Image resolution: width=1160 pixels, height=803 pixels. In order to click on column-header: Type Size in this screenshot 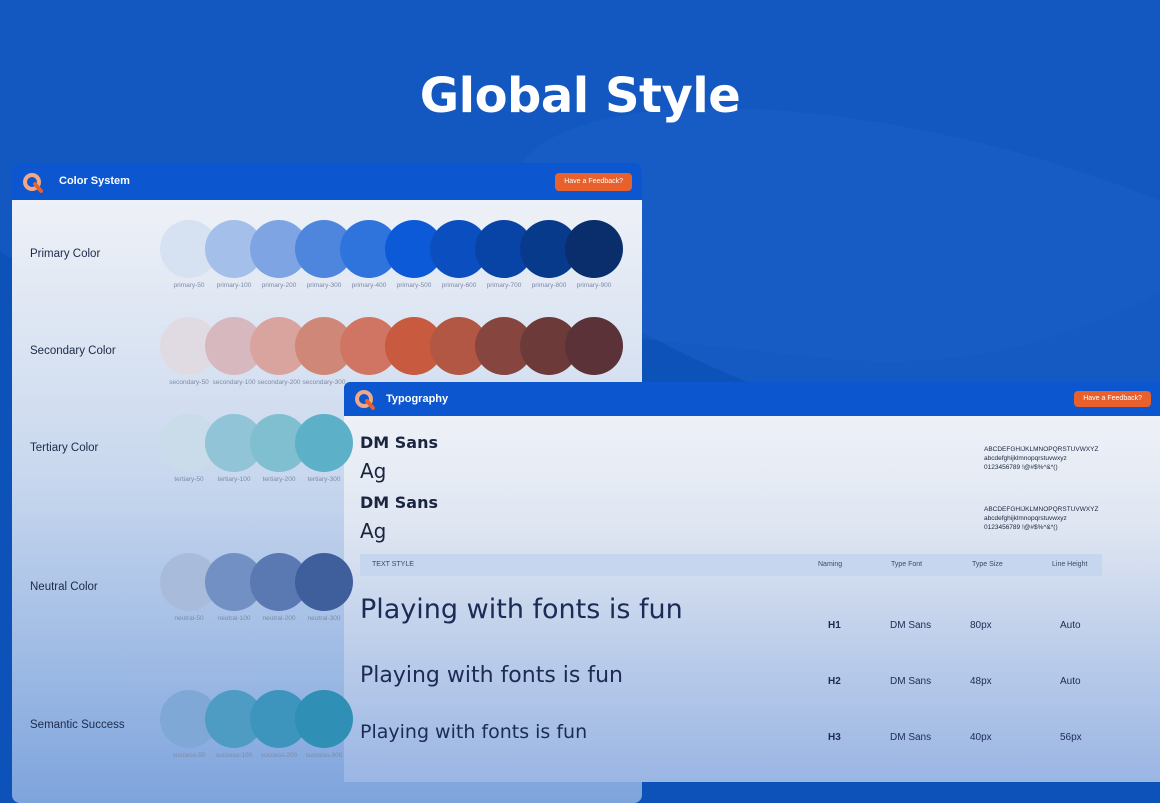, I will do `click(987, 564)`.